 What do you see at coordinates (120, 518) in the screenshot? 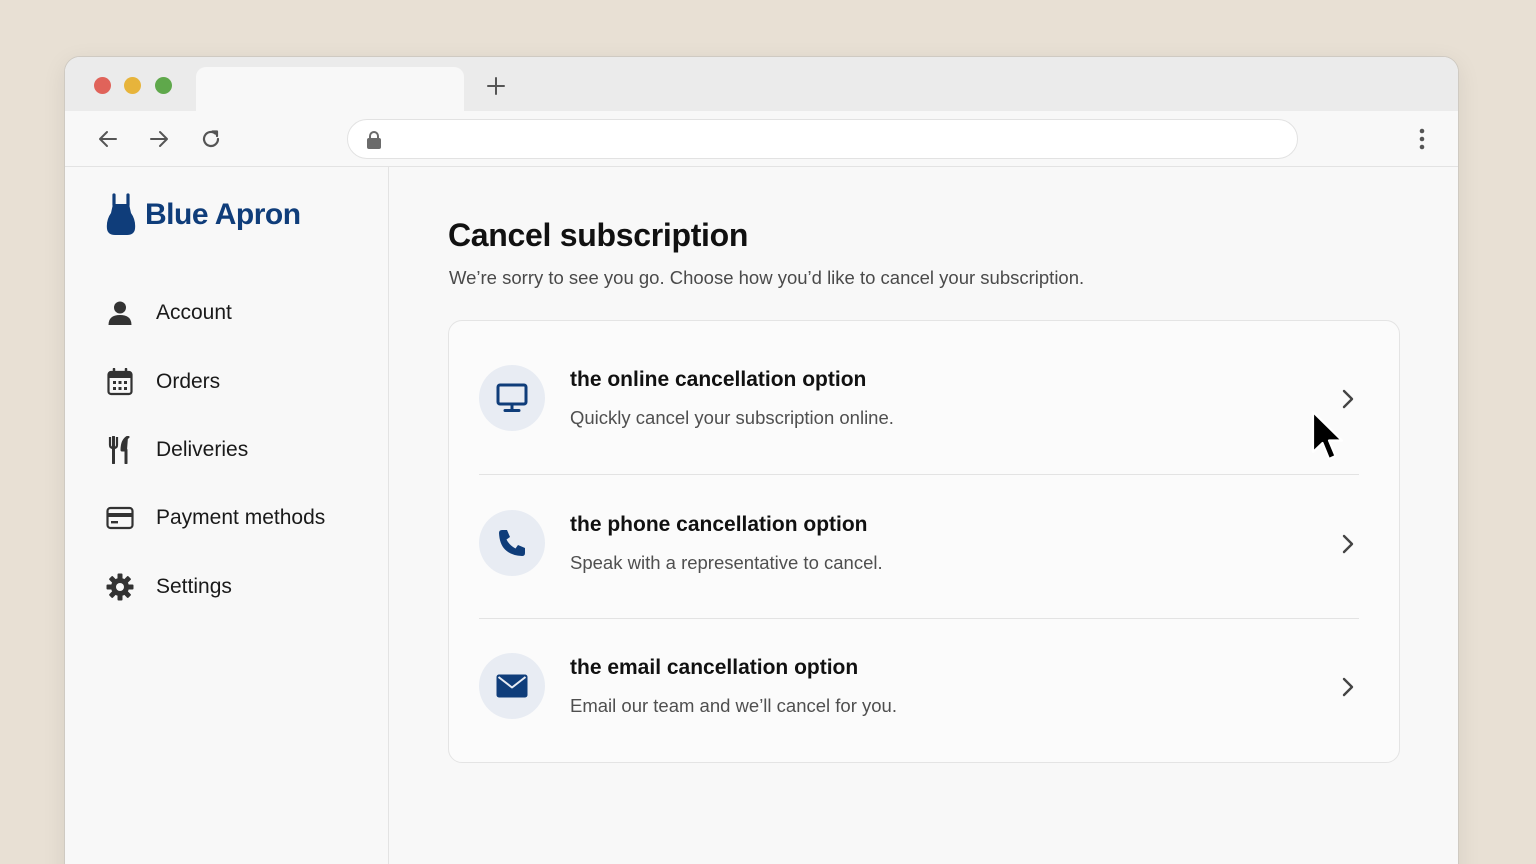
I see `credit-card-icon` at bounding box center [120, 518].